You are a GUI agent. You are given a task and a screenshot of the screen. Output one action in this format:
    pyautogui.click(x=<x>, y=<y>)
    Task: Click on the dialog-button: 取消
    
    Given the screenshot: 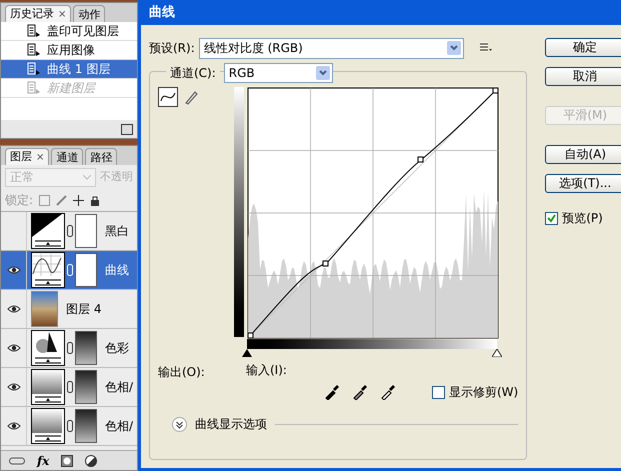 What is the action you would take?
    pyautogui.click(x=583, y=76)
    